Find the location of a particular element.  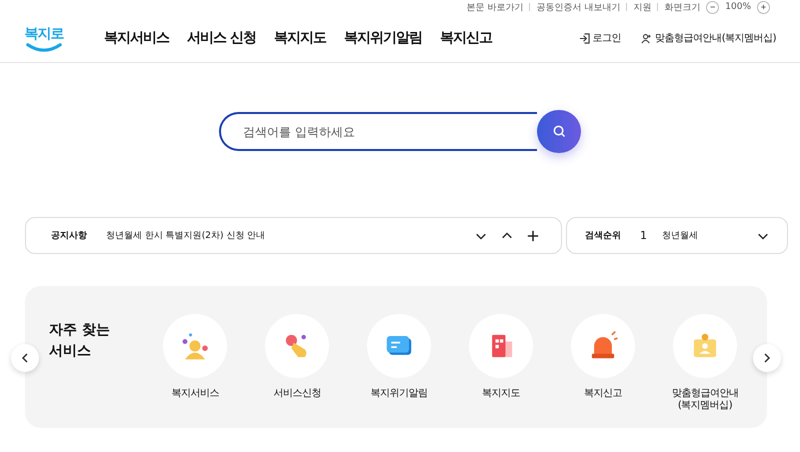

plus-icon is located at coordinates (533, 236).